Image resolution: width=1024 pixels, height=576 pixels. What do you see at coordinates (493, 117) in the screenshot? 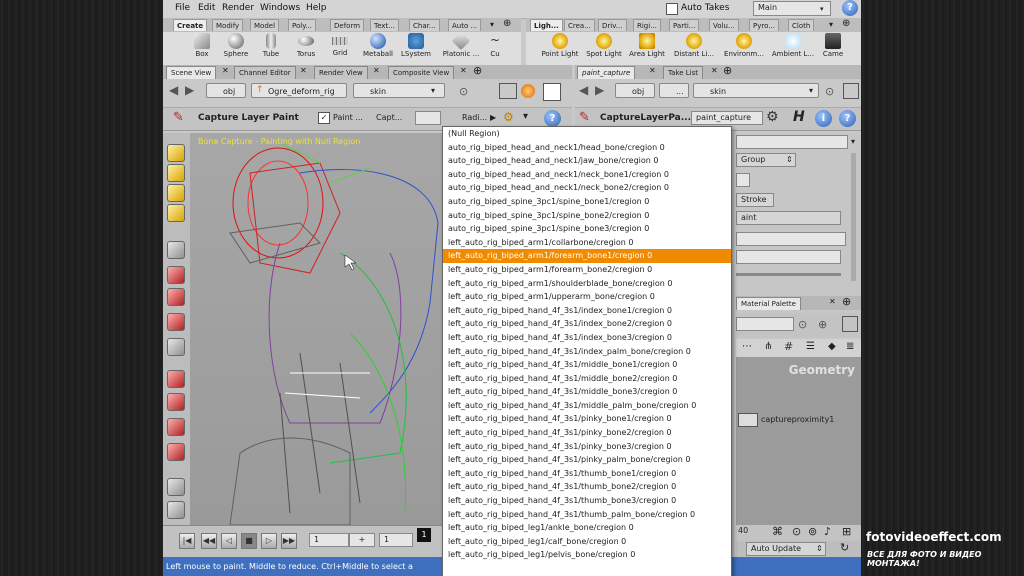
I see `arrow-right-icon: ▶` at bounding box center [493, 117].